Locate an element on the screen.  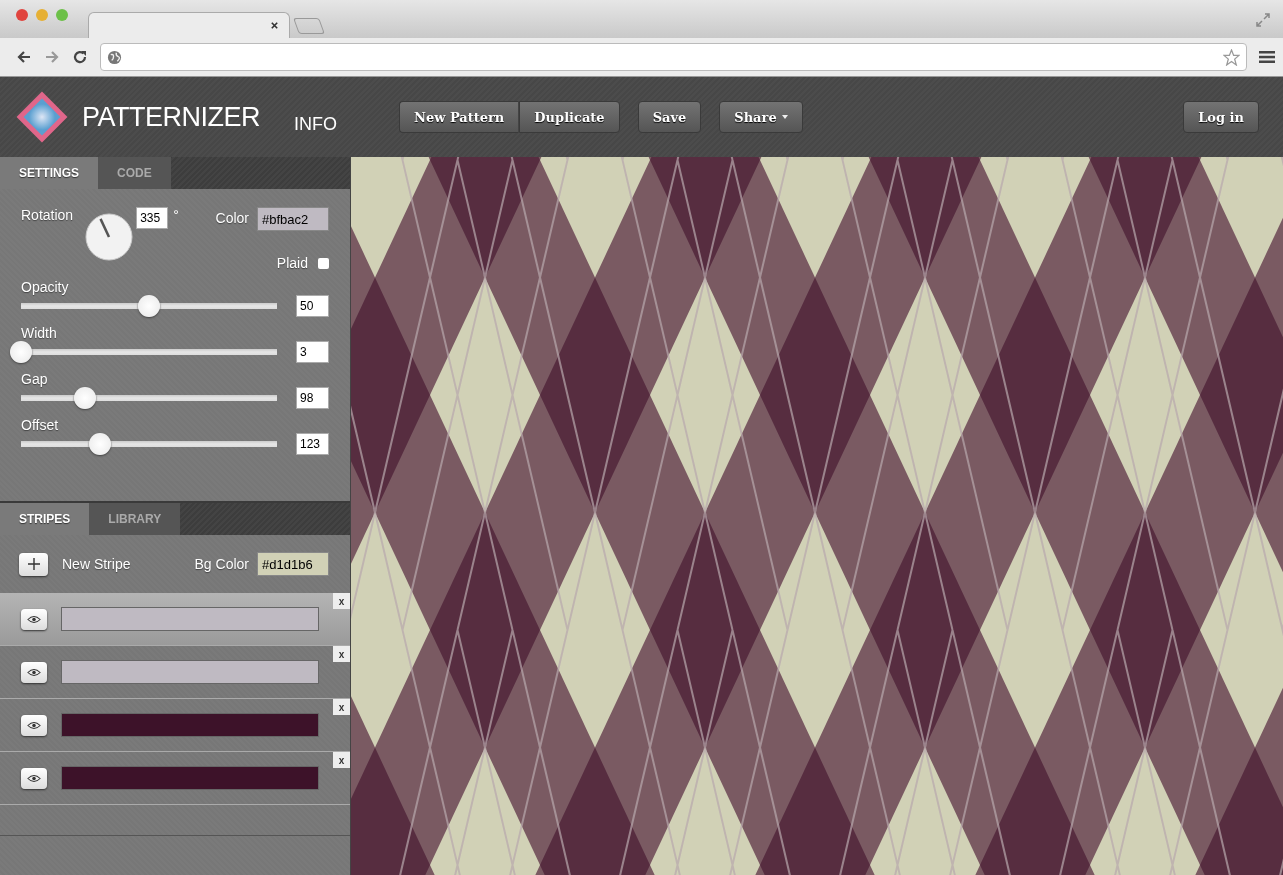
app-logo-text: PATTERNIZER is located at coordinates (171, 117).